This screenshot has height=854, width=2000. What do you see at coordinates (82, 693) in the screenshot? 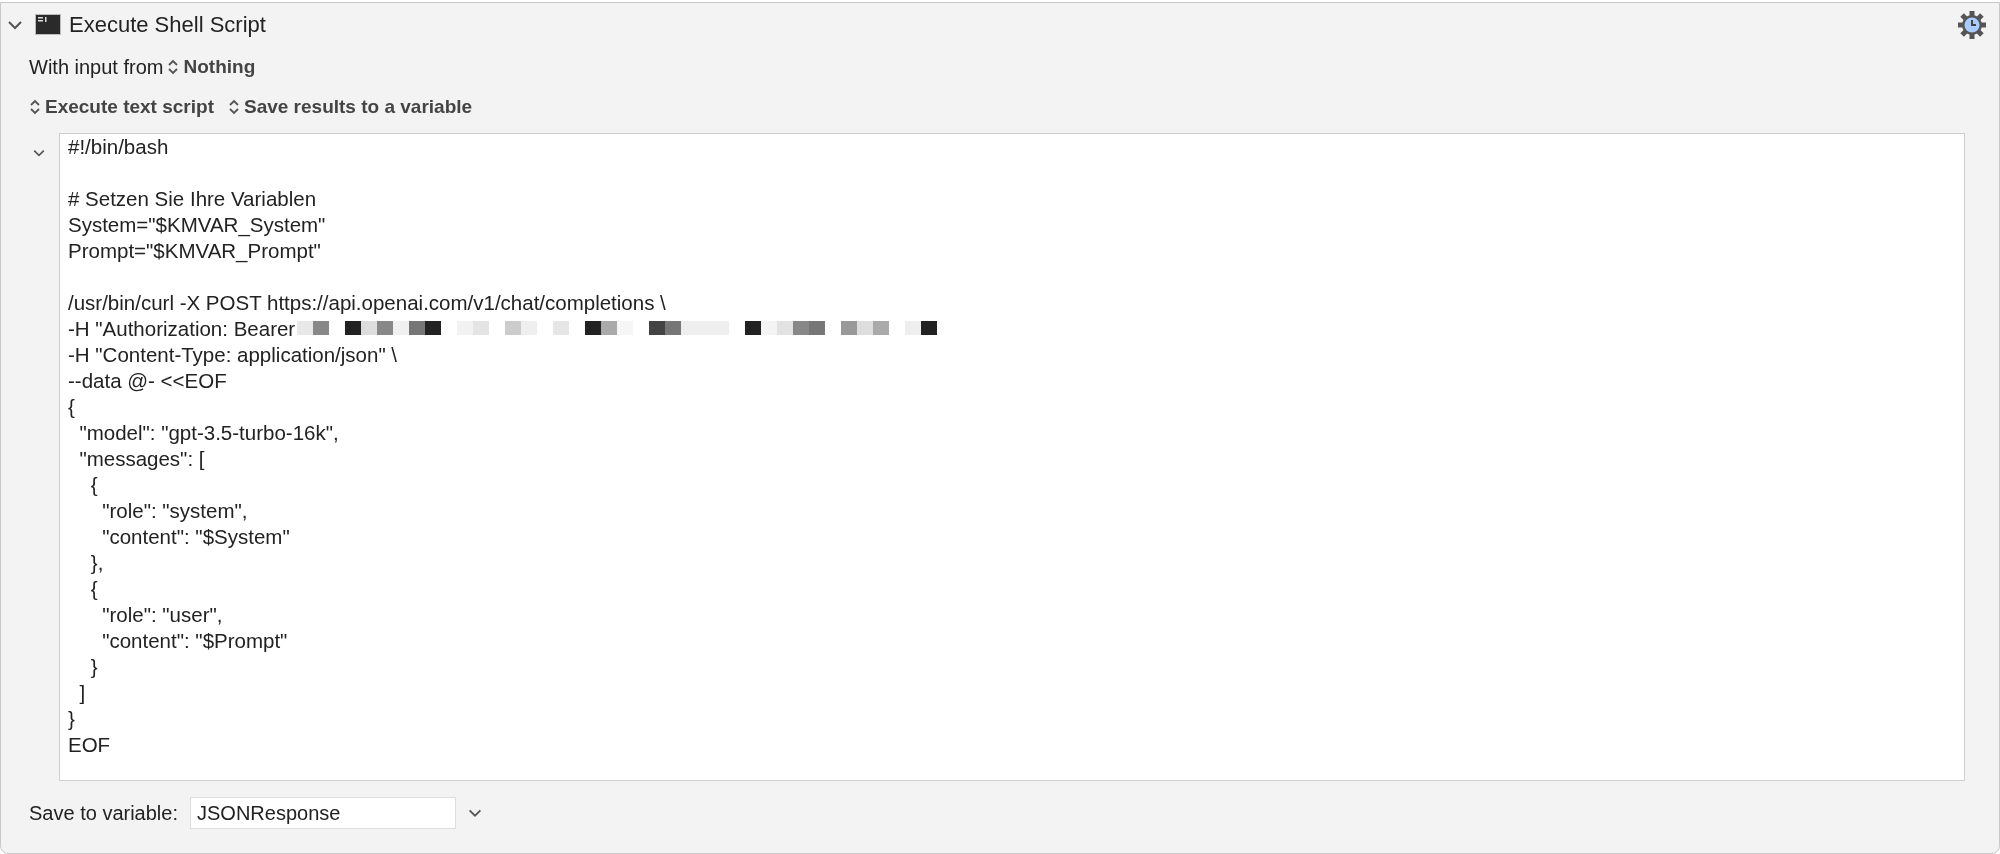
I see `code-line: ]` at bounding box center [82, 693].